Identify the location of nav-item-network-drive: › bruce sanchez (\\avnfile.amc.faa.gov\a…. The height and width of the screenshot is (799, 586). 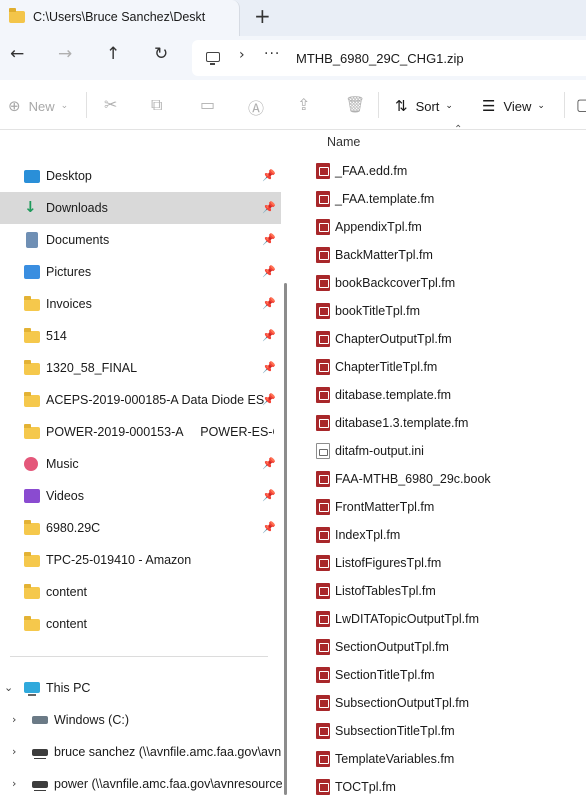
(145, 752).